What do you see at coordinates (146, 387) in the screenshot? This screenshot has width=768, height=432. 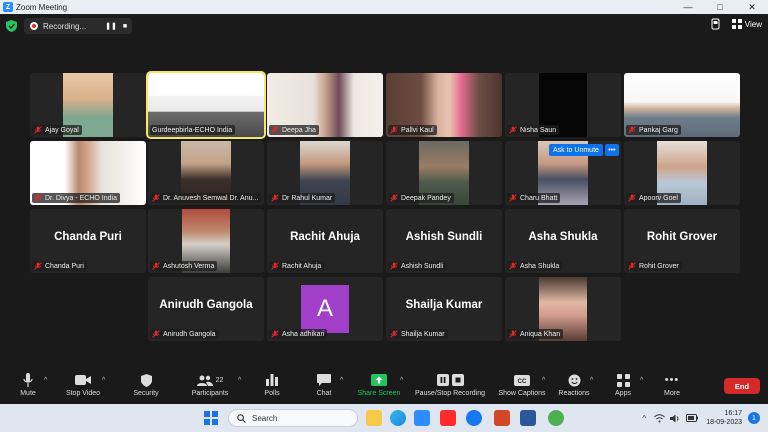 I see `security-button: Security` at bounding box center [146, 387].